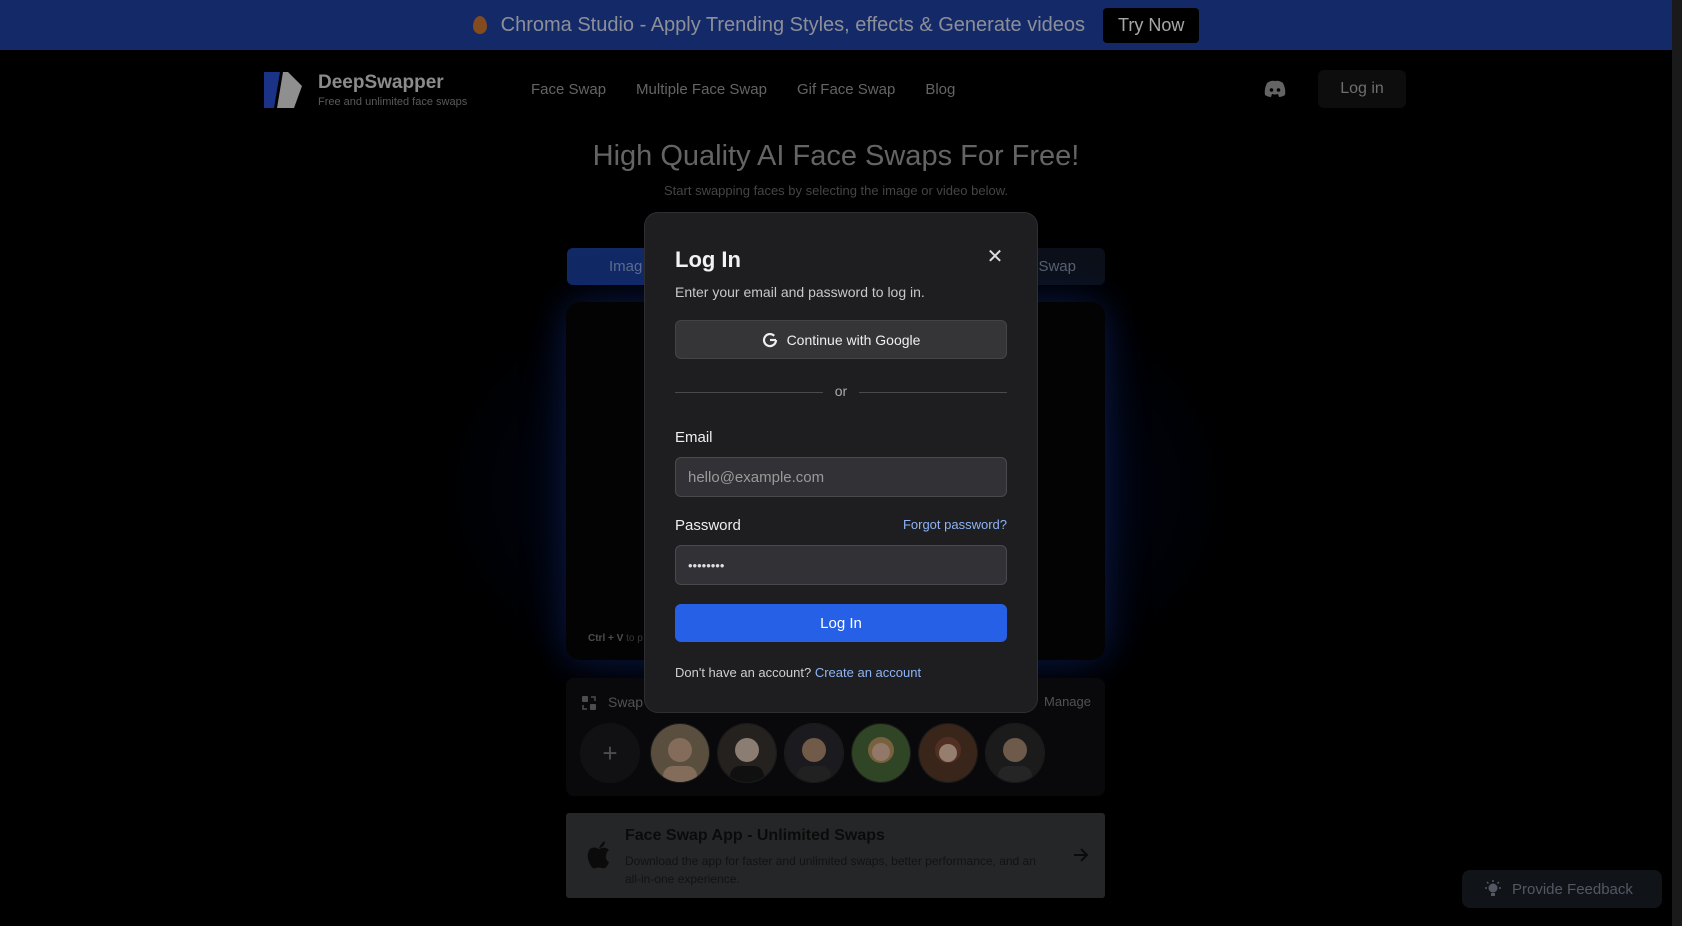  Describe the element at coordinates (708, 525) in the screenshot. I see `password-label: Password` at that location.